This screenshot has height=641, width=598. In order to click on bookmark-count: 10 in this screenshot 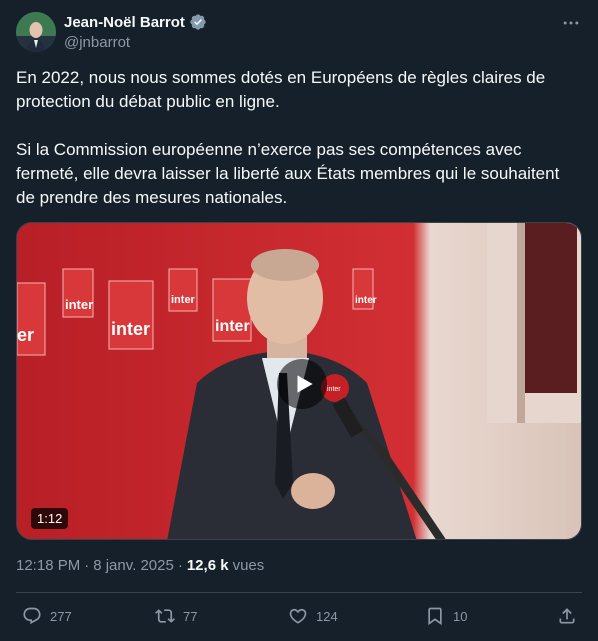, I will do `click(460, 616)`.